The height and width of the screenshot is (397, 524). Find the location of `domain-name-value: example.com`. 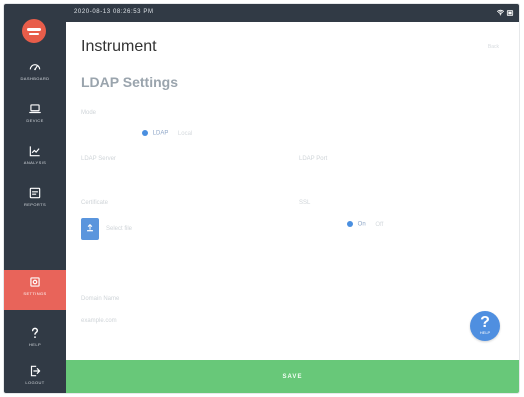

domain-name-value: example.com is located at coordinates (99, 321).